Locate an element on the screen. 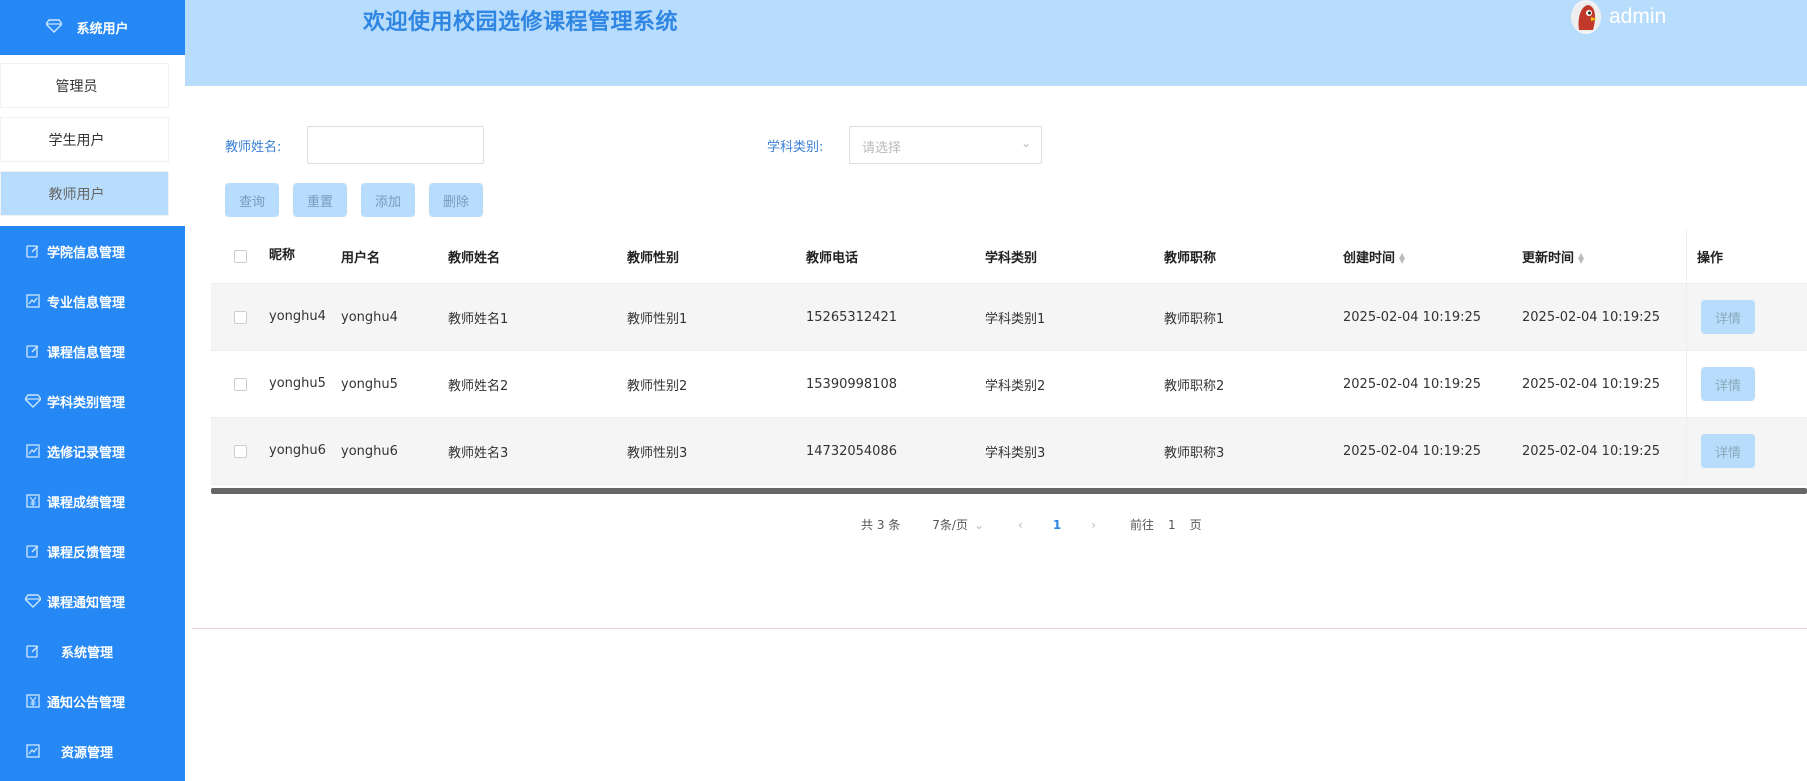  category-label: 学科类别: is located at coordinates (795, 147).